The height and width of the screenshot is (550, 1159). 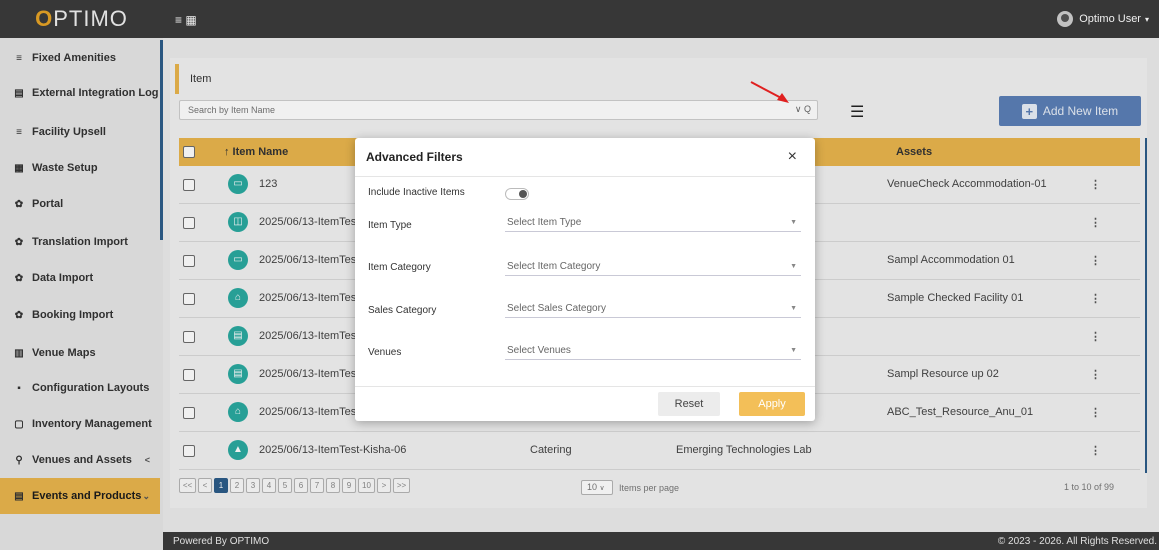 I want to click on close-icon: ×, so click(x=792, y=157).